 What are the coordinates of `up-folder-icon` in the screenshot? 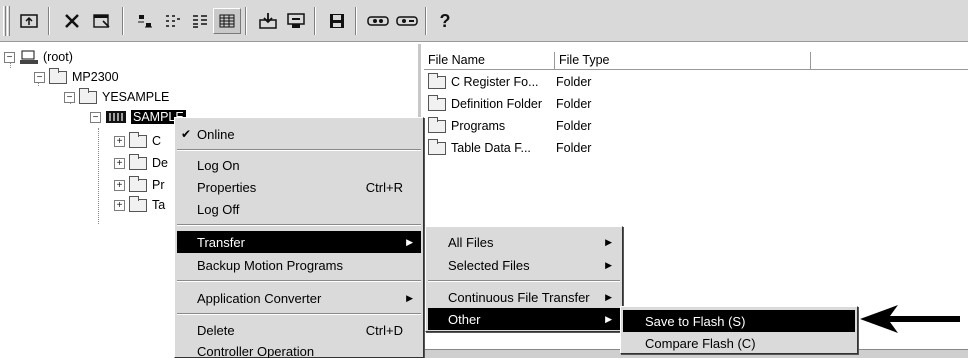 It's located at (29, 21).